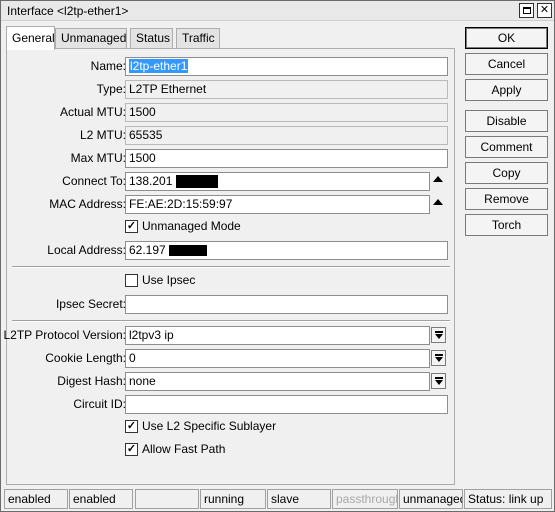 The width and height of the screenshot is (555, 512). What do you see at coordinates (85, 358) in the screenshot?
I see `cookie-length-label: Cookie Length:` at bounding box center [85, 358].